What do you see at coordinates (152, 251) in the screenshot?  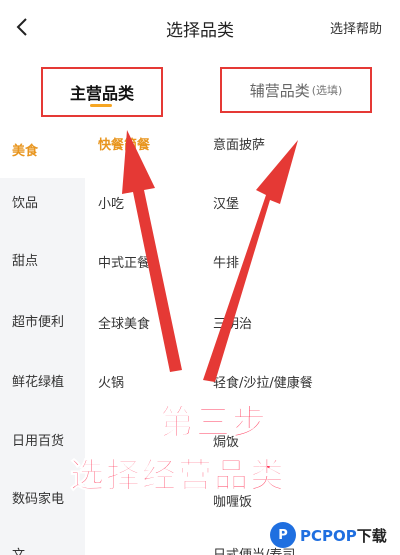 I see `arrow-left-icon` at bounding box center [152, 251].